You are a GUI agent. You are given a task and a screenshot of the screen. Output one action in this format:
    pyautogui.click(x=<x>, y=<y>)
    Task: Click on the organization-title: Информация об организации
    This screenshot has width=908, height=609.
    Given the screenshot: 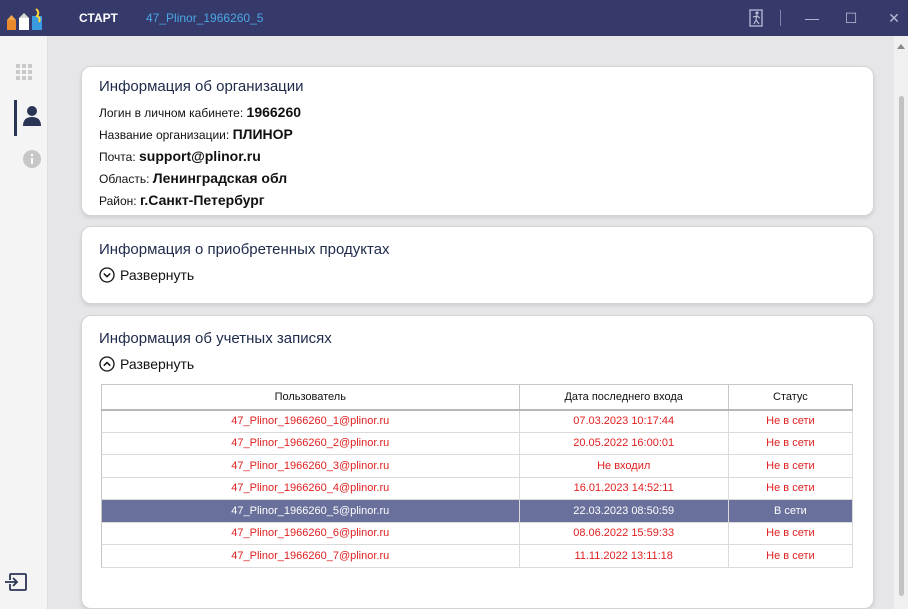 What is the action you would take?
    pyautogui.click(x=201, y=86)
    